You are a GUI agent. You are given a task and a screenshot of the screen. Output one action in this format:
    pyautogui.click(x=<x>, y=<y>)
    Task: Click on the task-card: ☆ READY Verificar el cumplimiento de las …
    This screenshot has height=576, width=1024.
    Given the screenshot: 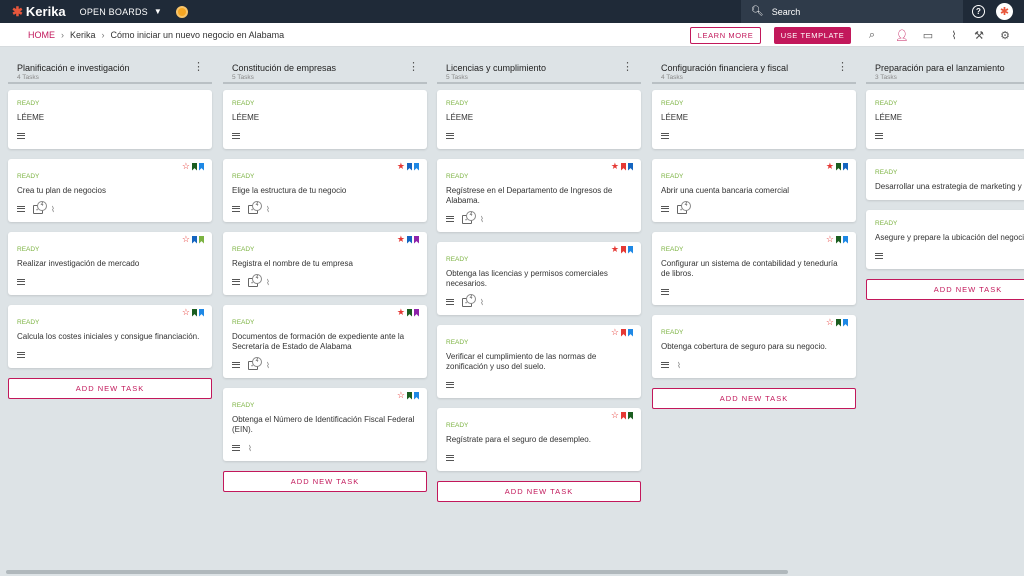 What is the action you would take?
    pyautogui.click(x=539, y=361)
    